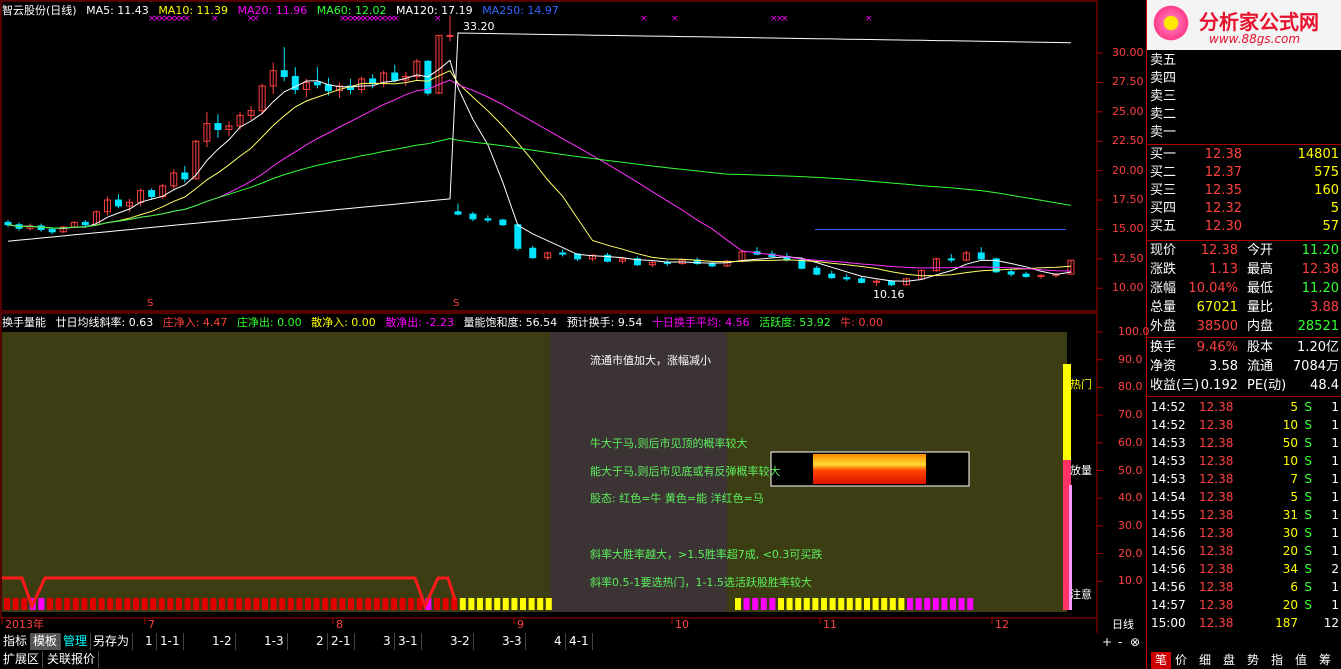  What do you see at coordinates (408, 641) in the screenshot?
I see `template-tab: 3-1` at bounding box center [408, 641].